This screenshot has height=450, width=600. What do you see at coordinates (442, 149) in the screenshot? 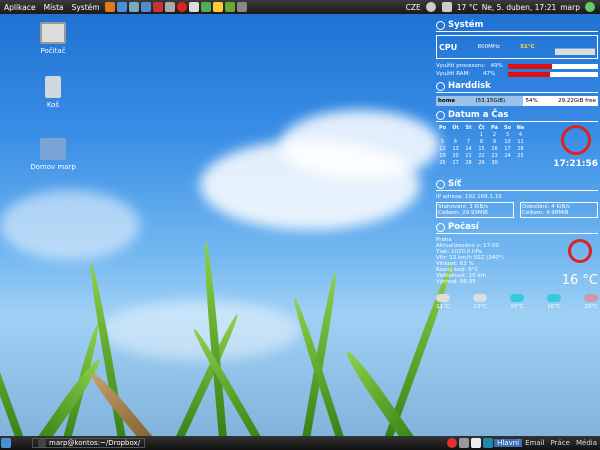
I see `calendar-day: 12` at bounding box center [442, 149].